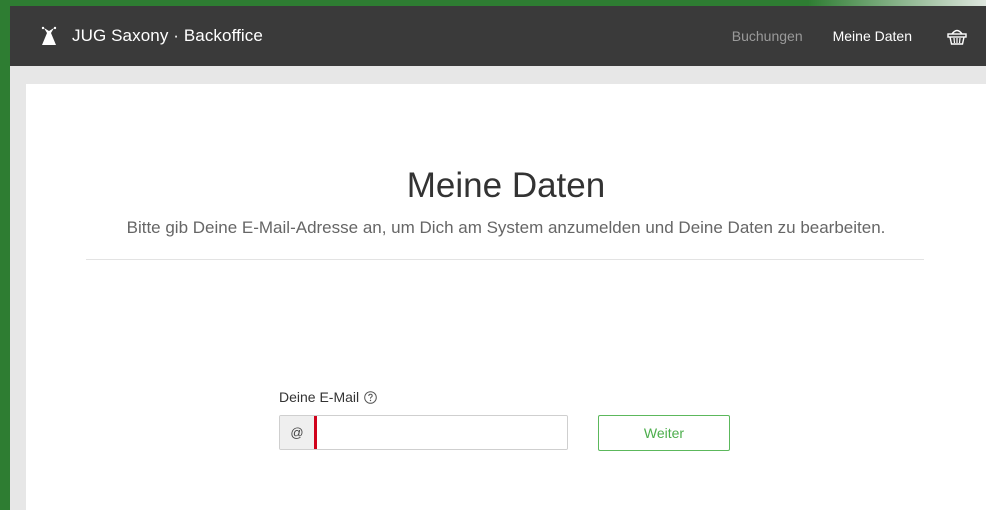 This screenshot has height=510, width=986. I want to click on nav-item-buchungen: Buchungen, so click(767, 36).